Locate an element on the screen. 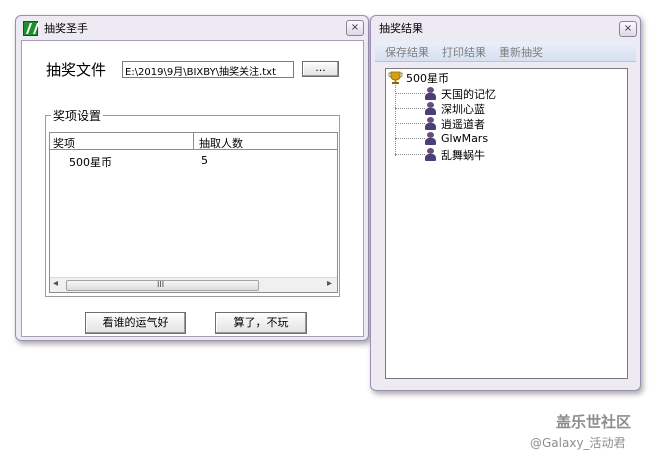 Image resolution: width=650 pixels, height=466 pixels. tree-winner-node: 逍遥道者 is located at coordinates (454, 123).